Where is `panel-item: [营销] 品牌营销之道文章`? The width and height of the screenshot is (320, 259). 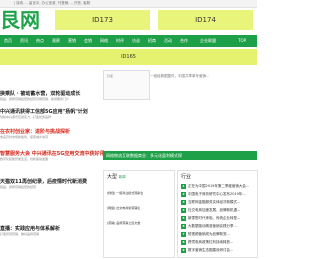 panel-item: [营销] 品牌营销之道文章 is located at coordinates (123, 223).